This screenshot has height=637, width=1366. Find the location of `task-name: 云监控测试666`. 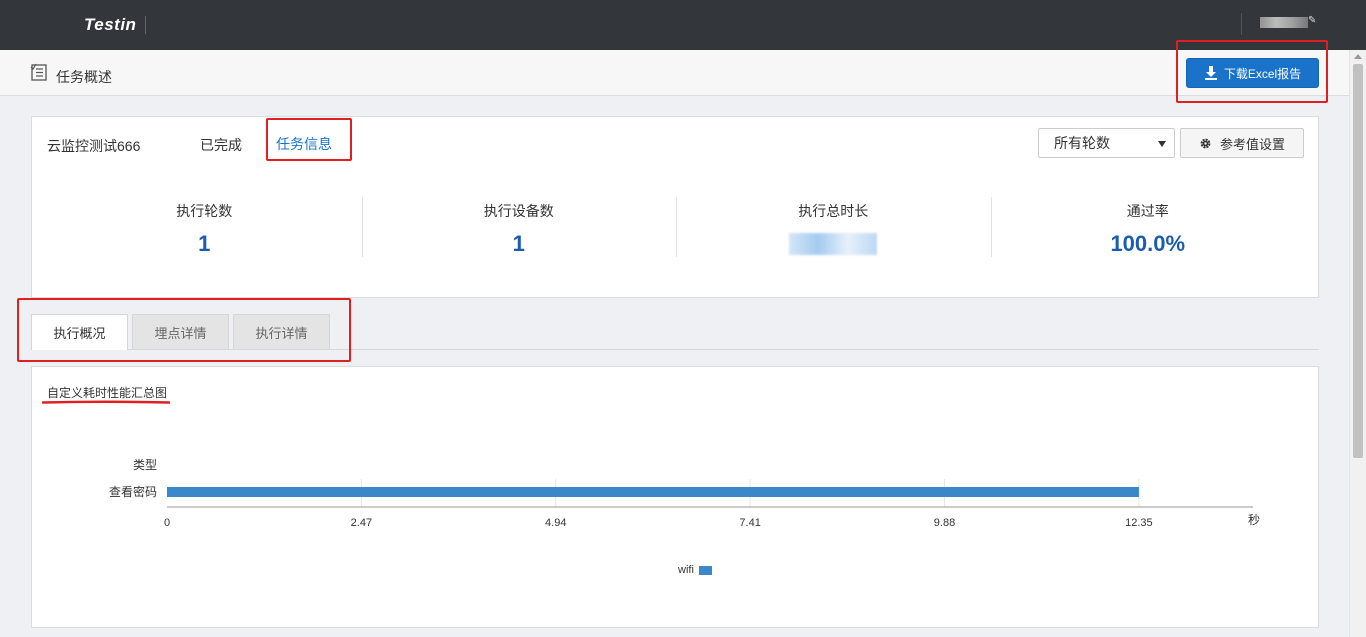

task-name: 云监控测试666 is located at coordinates (94, 146).